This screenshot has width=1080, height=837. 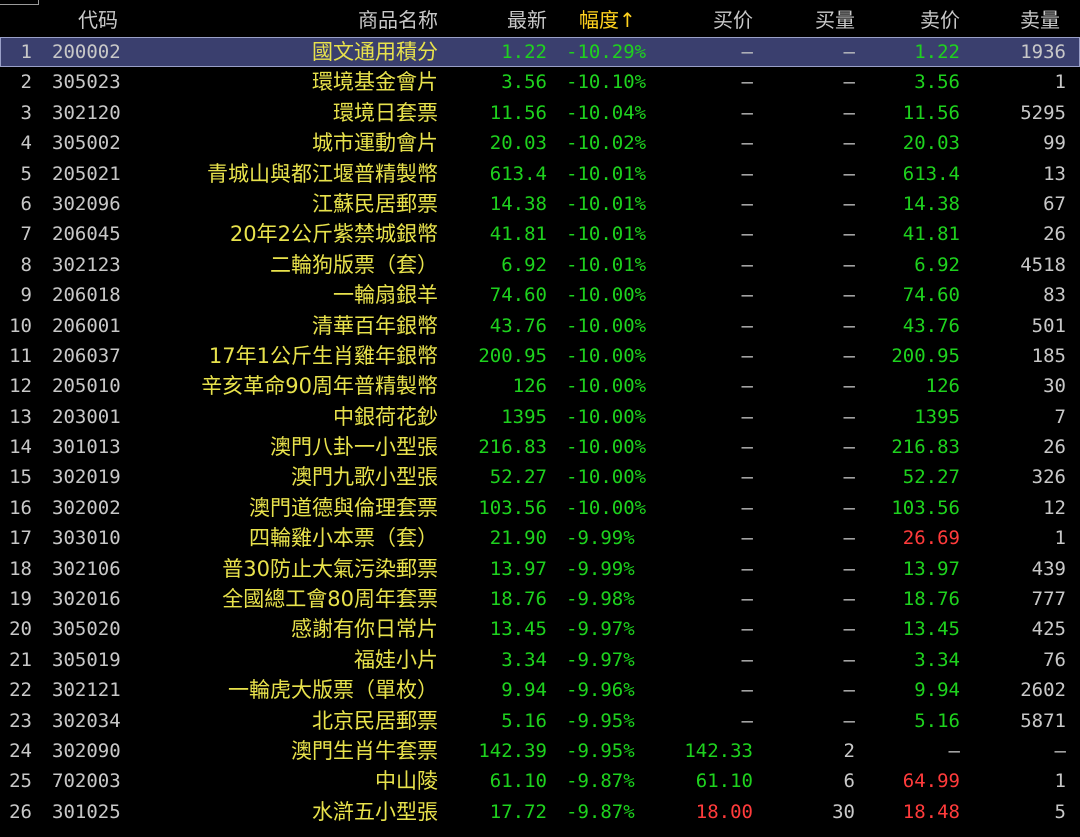 I want to click on row-ask-volume: 326, so click(x=1048, y=477).